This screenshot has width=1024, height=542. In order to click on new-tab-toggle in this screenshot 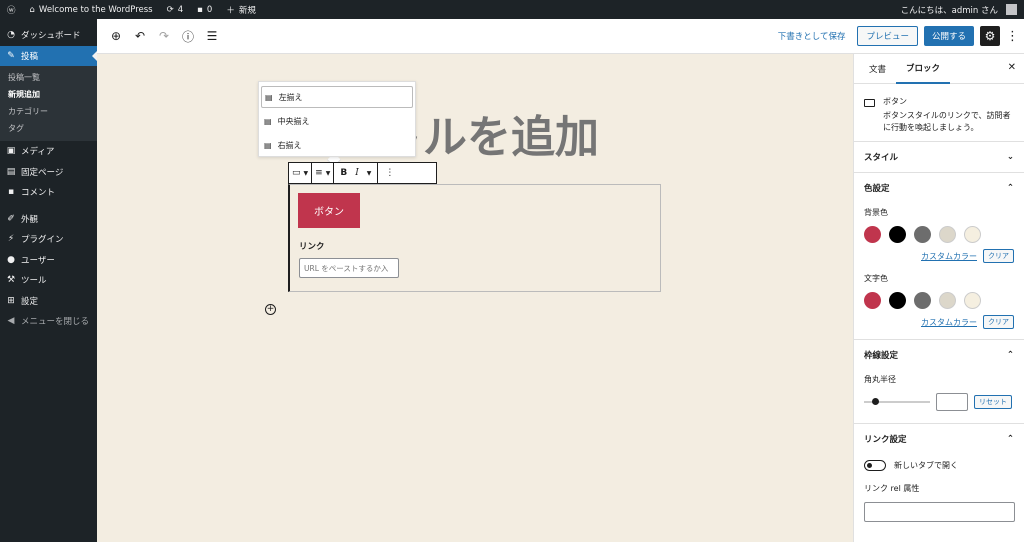, I will do `click(875, 465)`.